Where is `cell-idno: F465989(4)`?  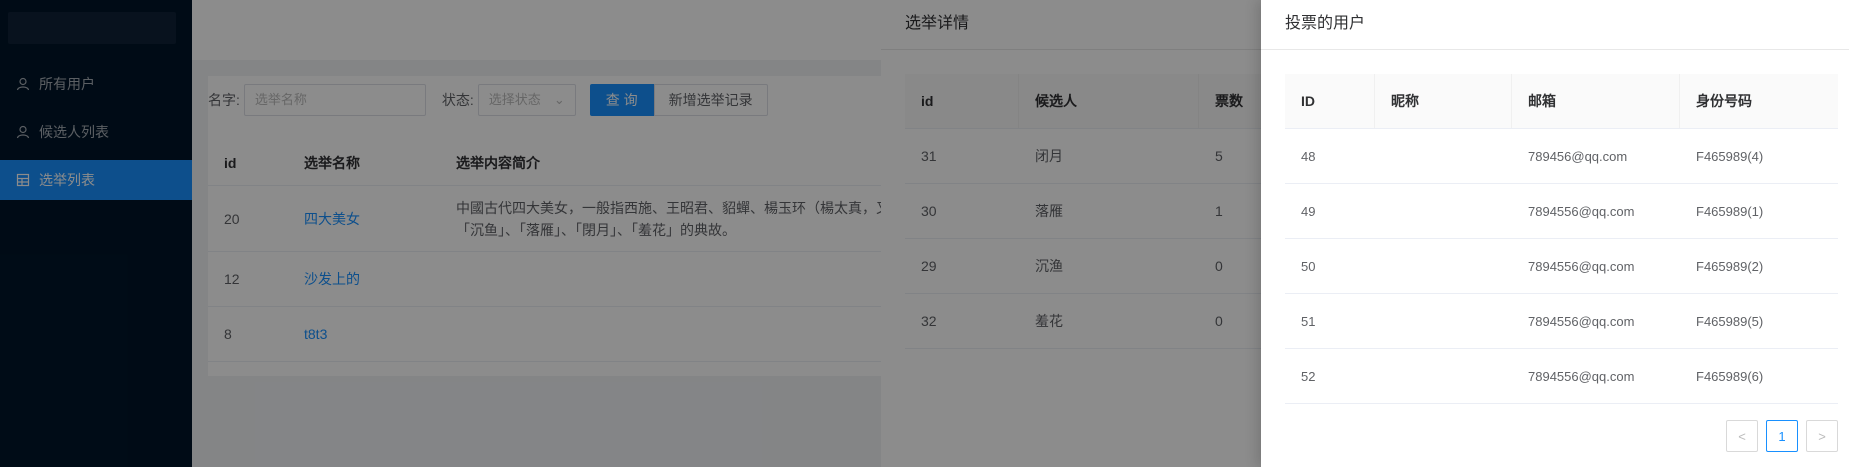 cell-idno: F465989(4) is located at coordinates (1730, 156).